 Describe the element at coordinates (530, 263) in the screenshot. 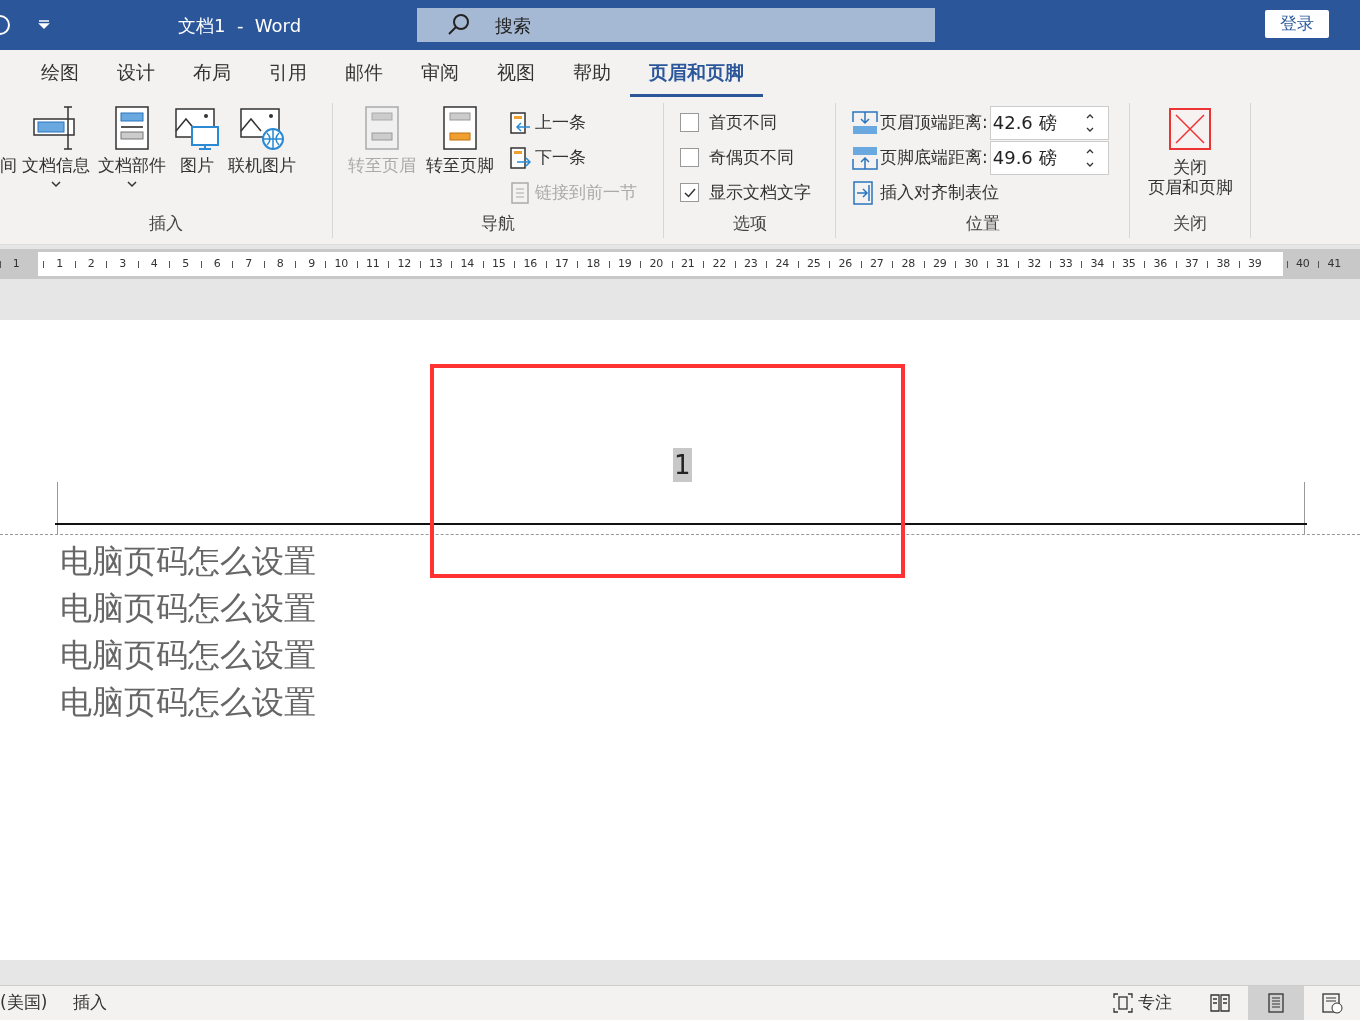

I see `ruler-number: 16` at that location.